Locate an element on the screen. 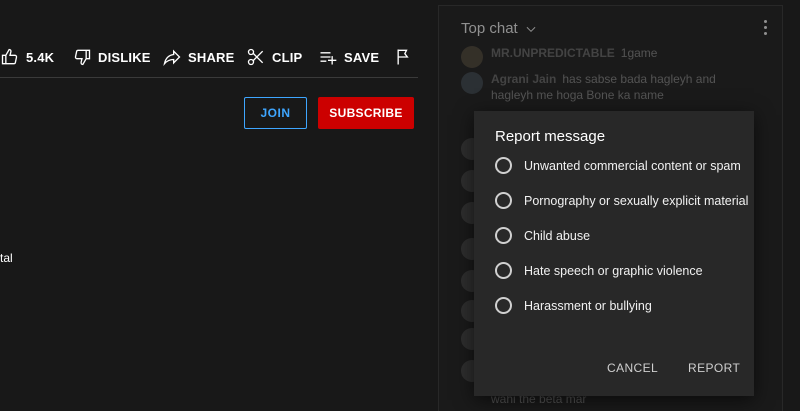 The image size is (800, 411). clip-label: CLIP is located at coordinates (287, 57).